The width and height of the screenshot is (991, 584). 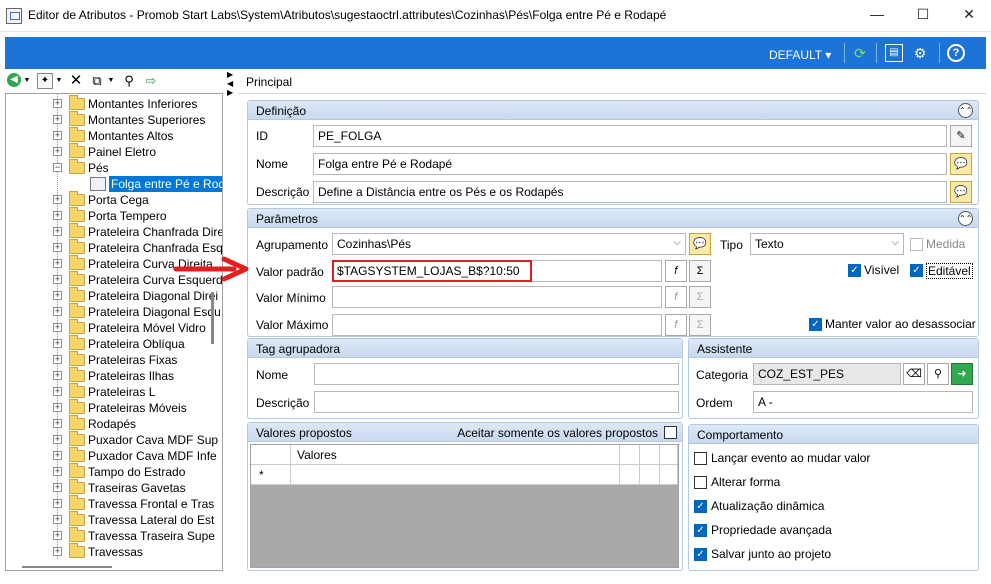 What do you see at coordinates (114, 311) in the screenshot?
I see `tree-item: + Prateleira Diagonal Esqu` at bounding box center [114, 311].